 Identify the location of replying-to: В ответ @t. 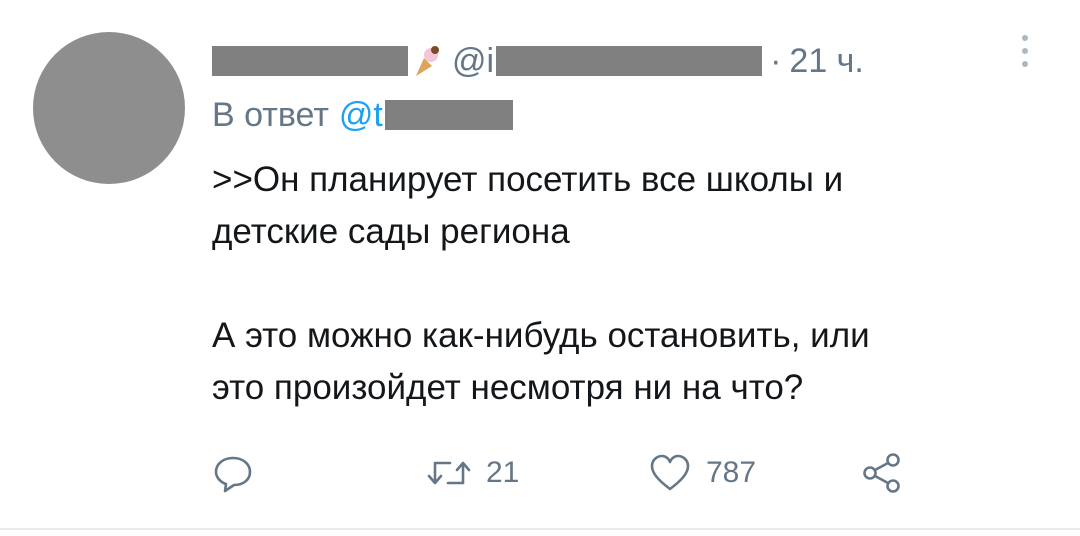
(362, 115).